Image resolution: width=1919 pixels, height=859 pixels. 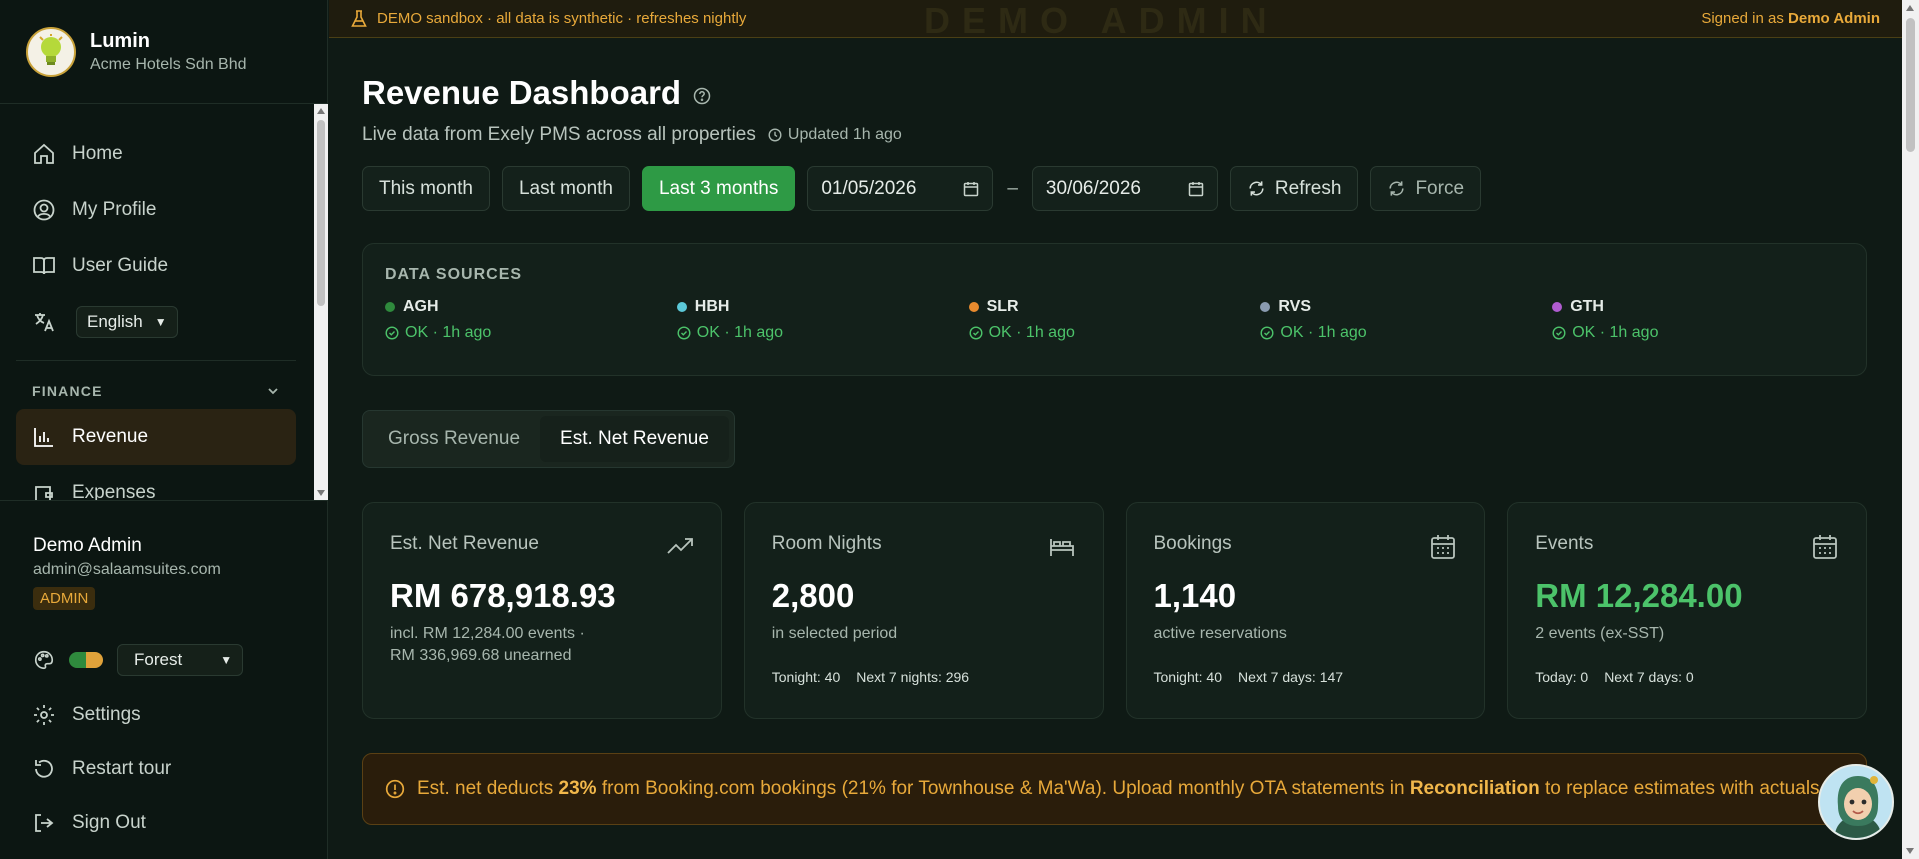 I want to click on card-meta: Tonight: 40 Next 7 days: 147, so click(x=1249, y=677).